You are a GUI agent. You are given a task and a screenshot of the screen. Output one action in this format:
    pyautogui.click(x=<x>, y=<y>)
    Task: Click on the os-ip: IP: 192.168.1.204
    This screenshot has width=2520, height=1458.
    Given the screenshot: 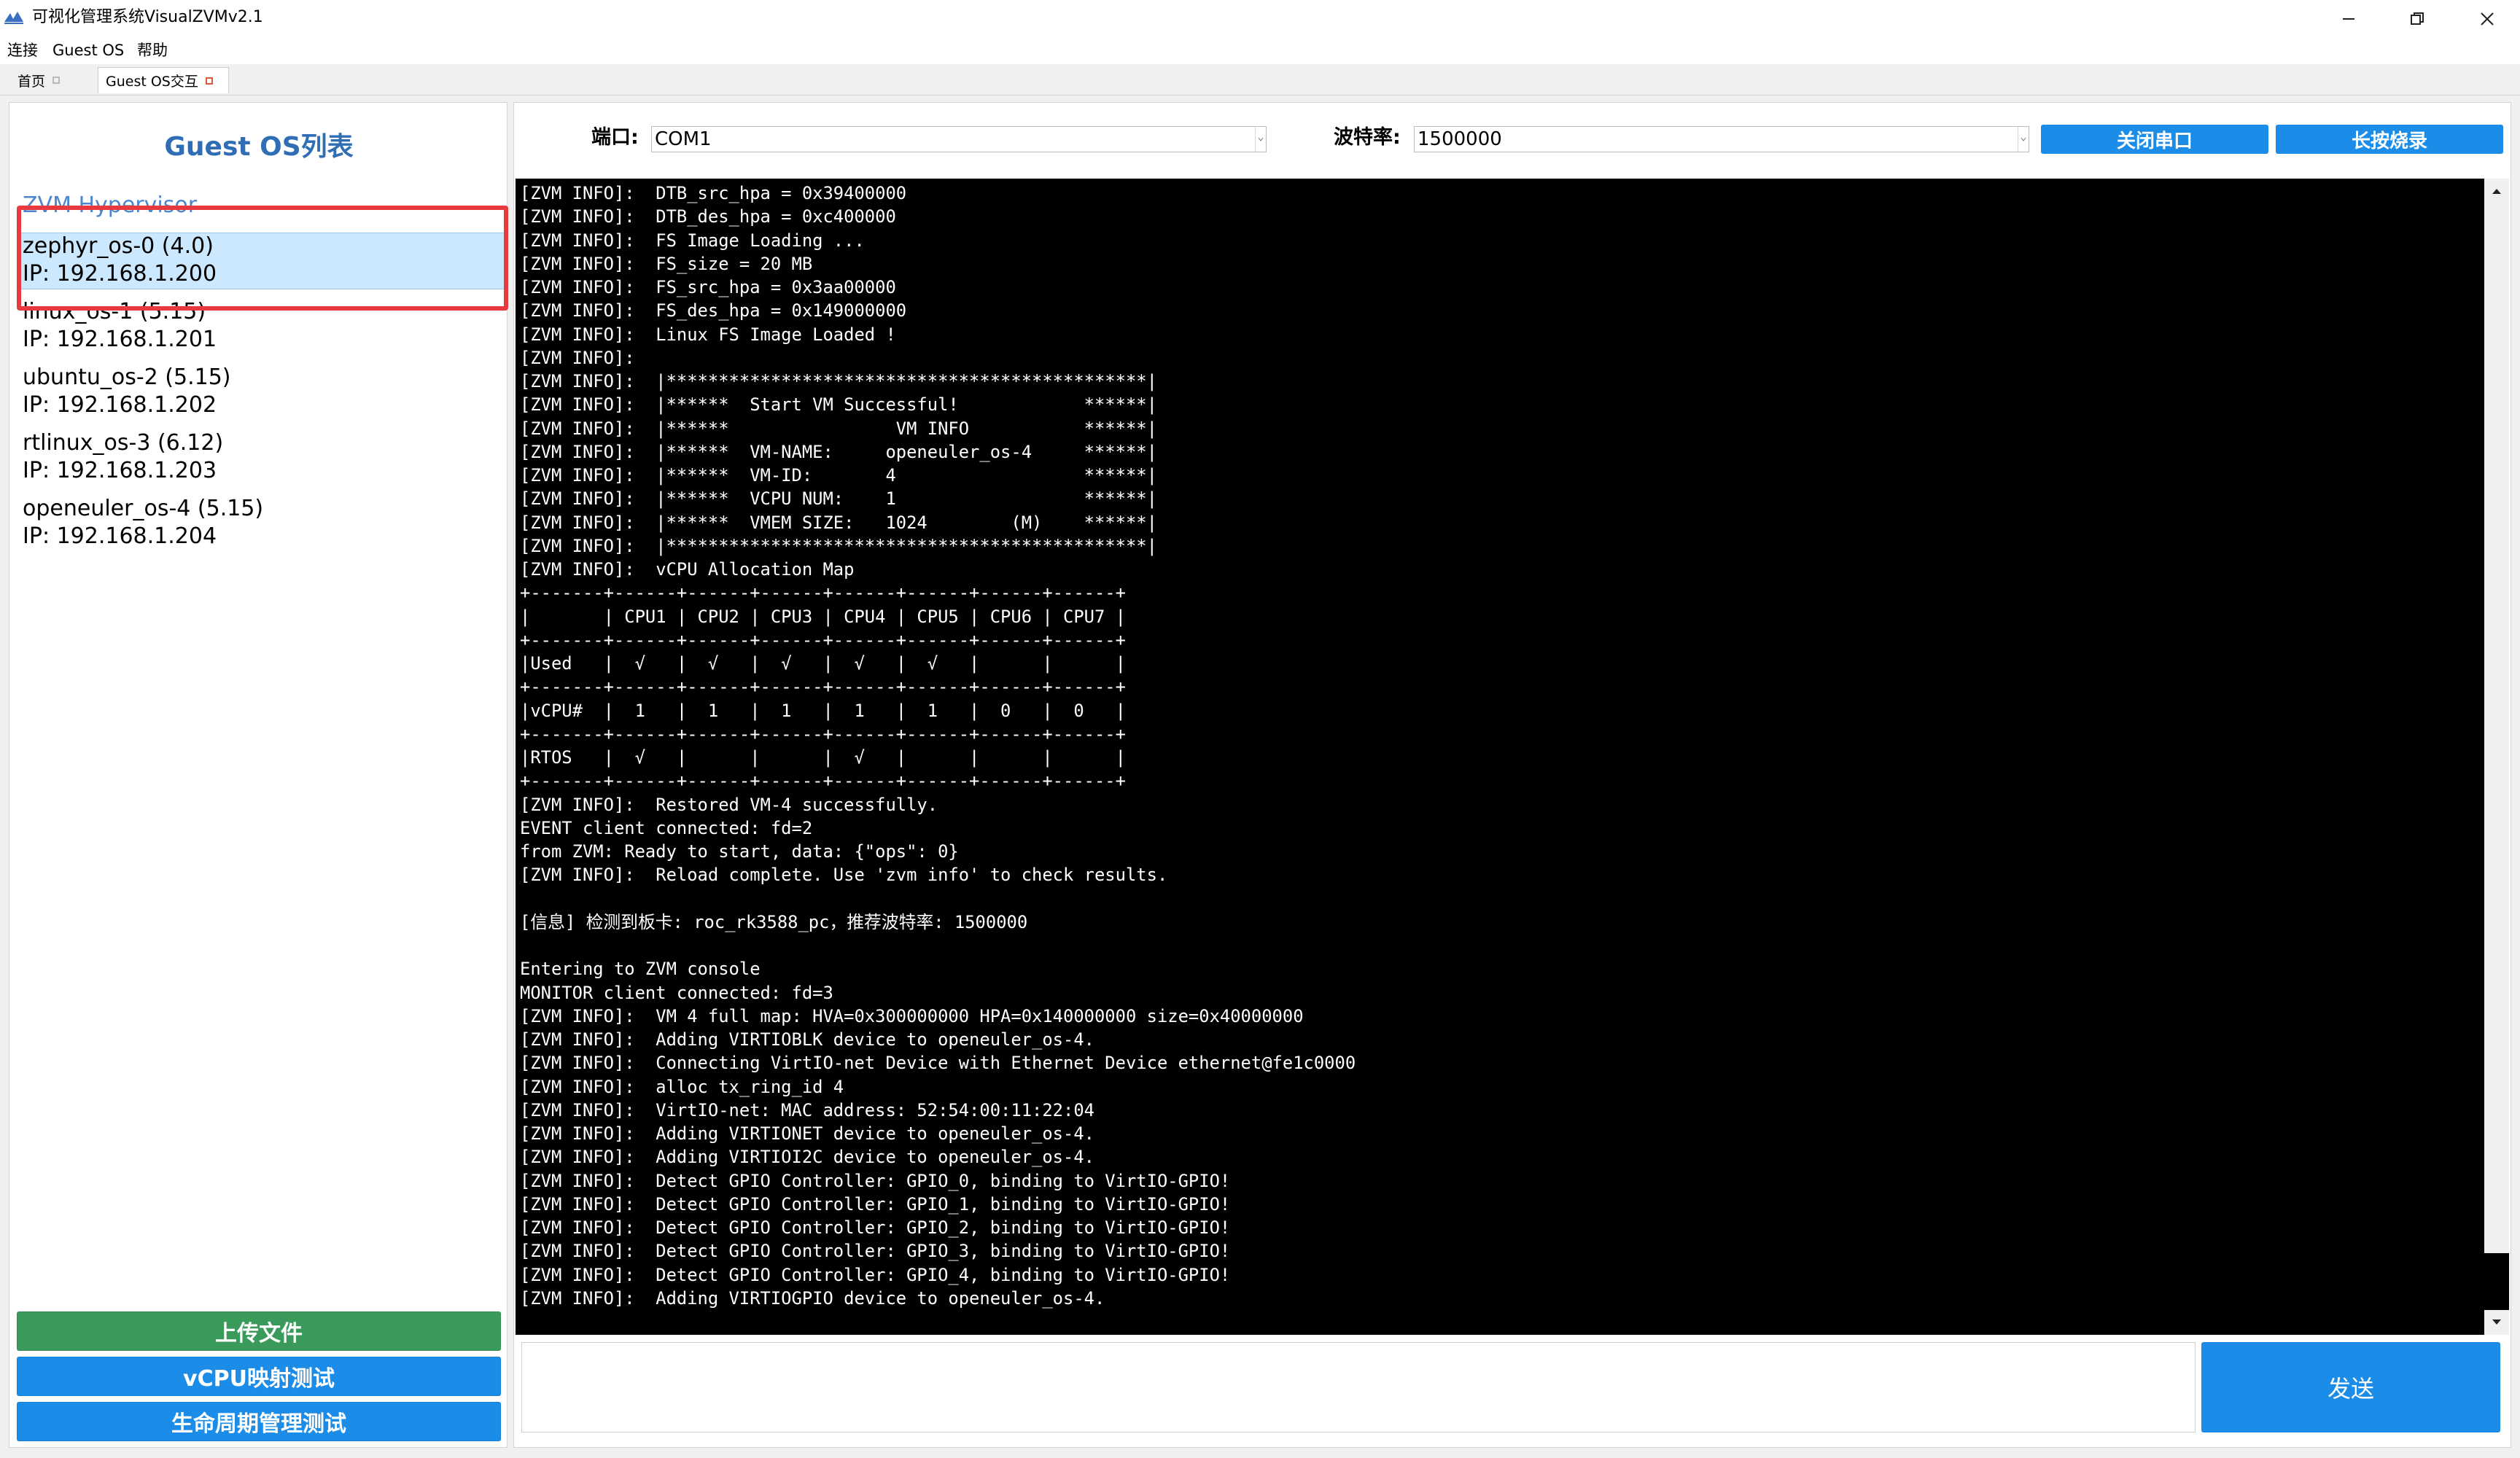 What is the action you would take?
    pyautogui.click(x=120, y=536)
    